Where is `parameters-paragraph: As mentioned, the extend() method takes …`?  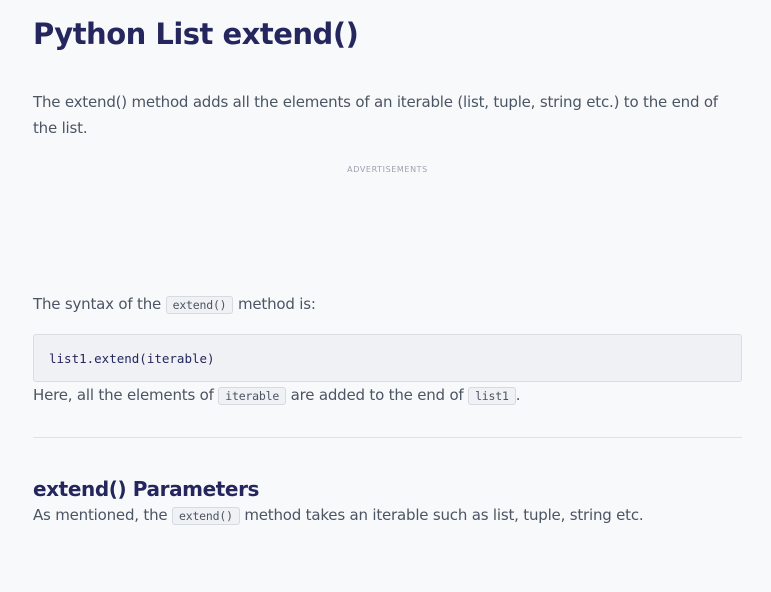 parameters-paragraph: As mentioned, the extend() method takes … is located at coordinates (387, 515).